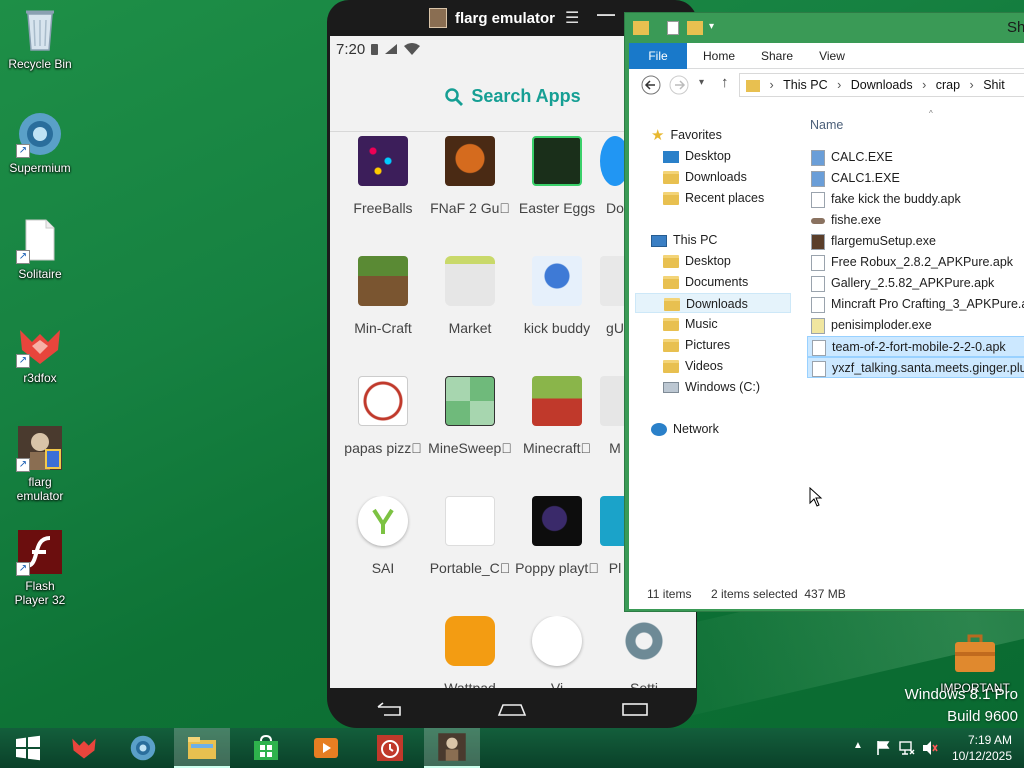  Describe the element at coordinates (470, 652) in the screenshot. I see `app-wattpad: Wattpad` at that location.